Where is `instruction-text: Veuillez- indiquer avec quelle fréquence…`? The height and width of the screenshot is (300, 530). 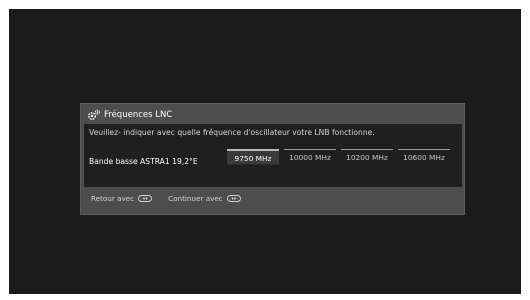 instruction-text: Veuillez- indiquer avec quelle fréquence… is located at coordinates (232, 132).